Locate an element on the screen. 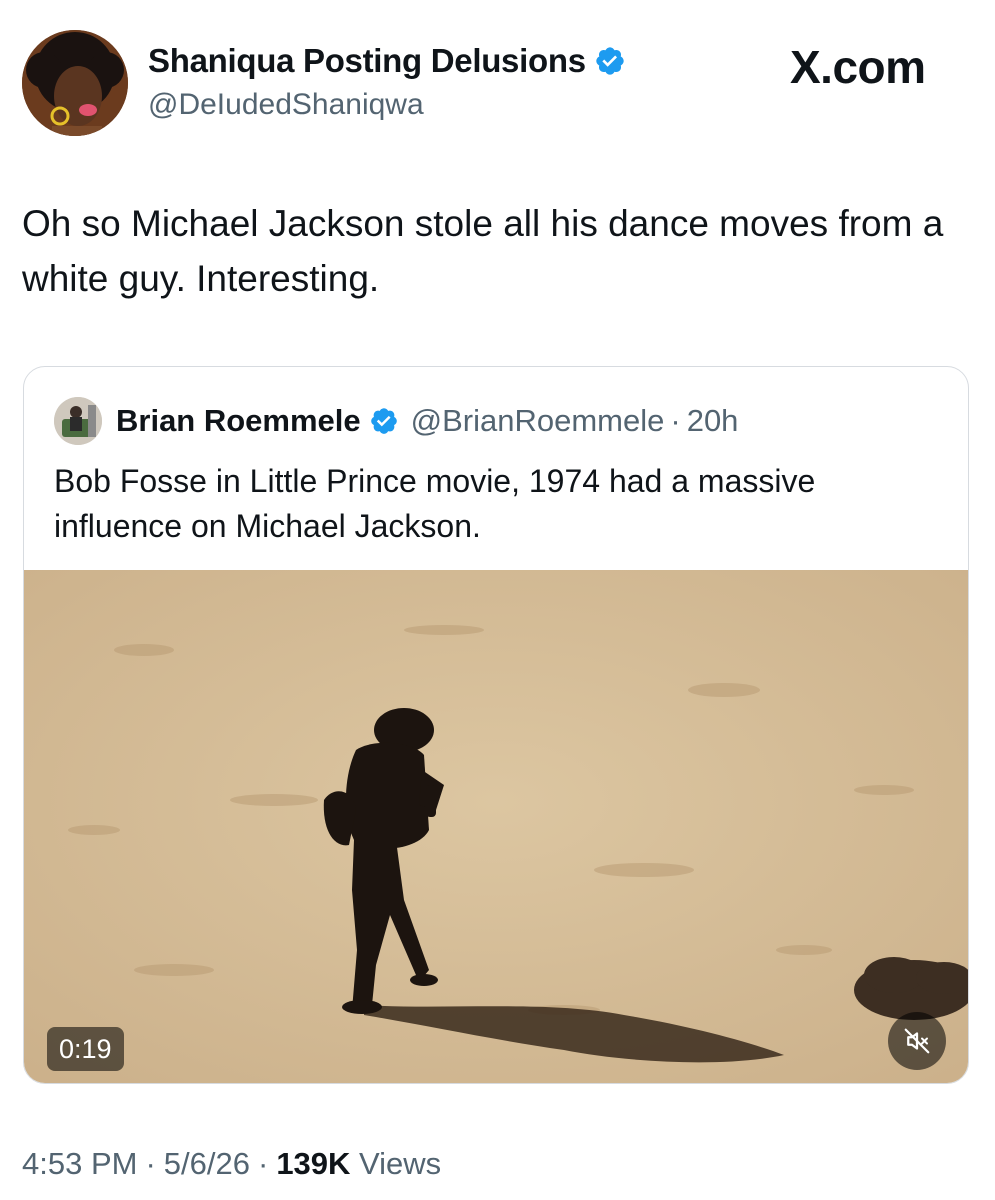  tweet-metadata: 4:53 PM · 5/6/26 · 139K Views is located at coordinates (231, 1164).